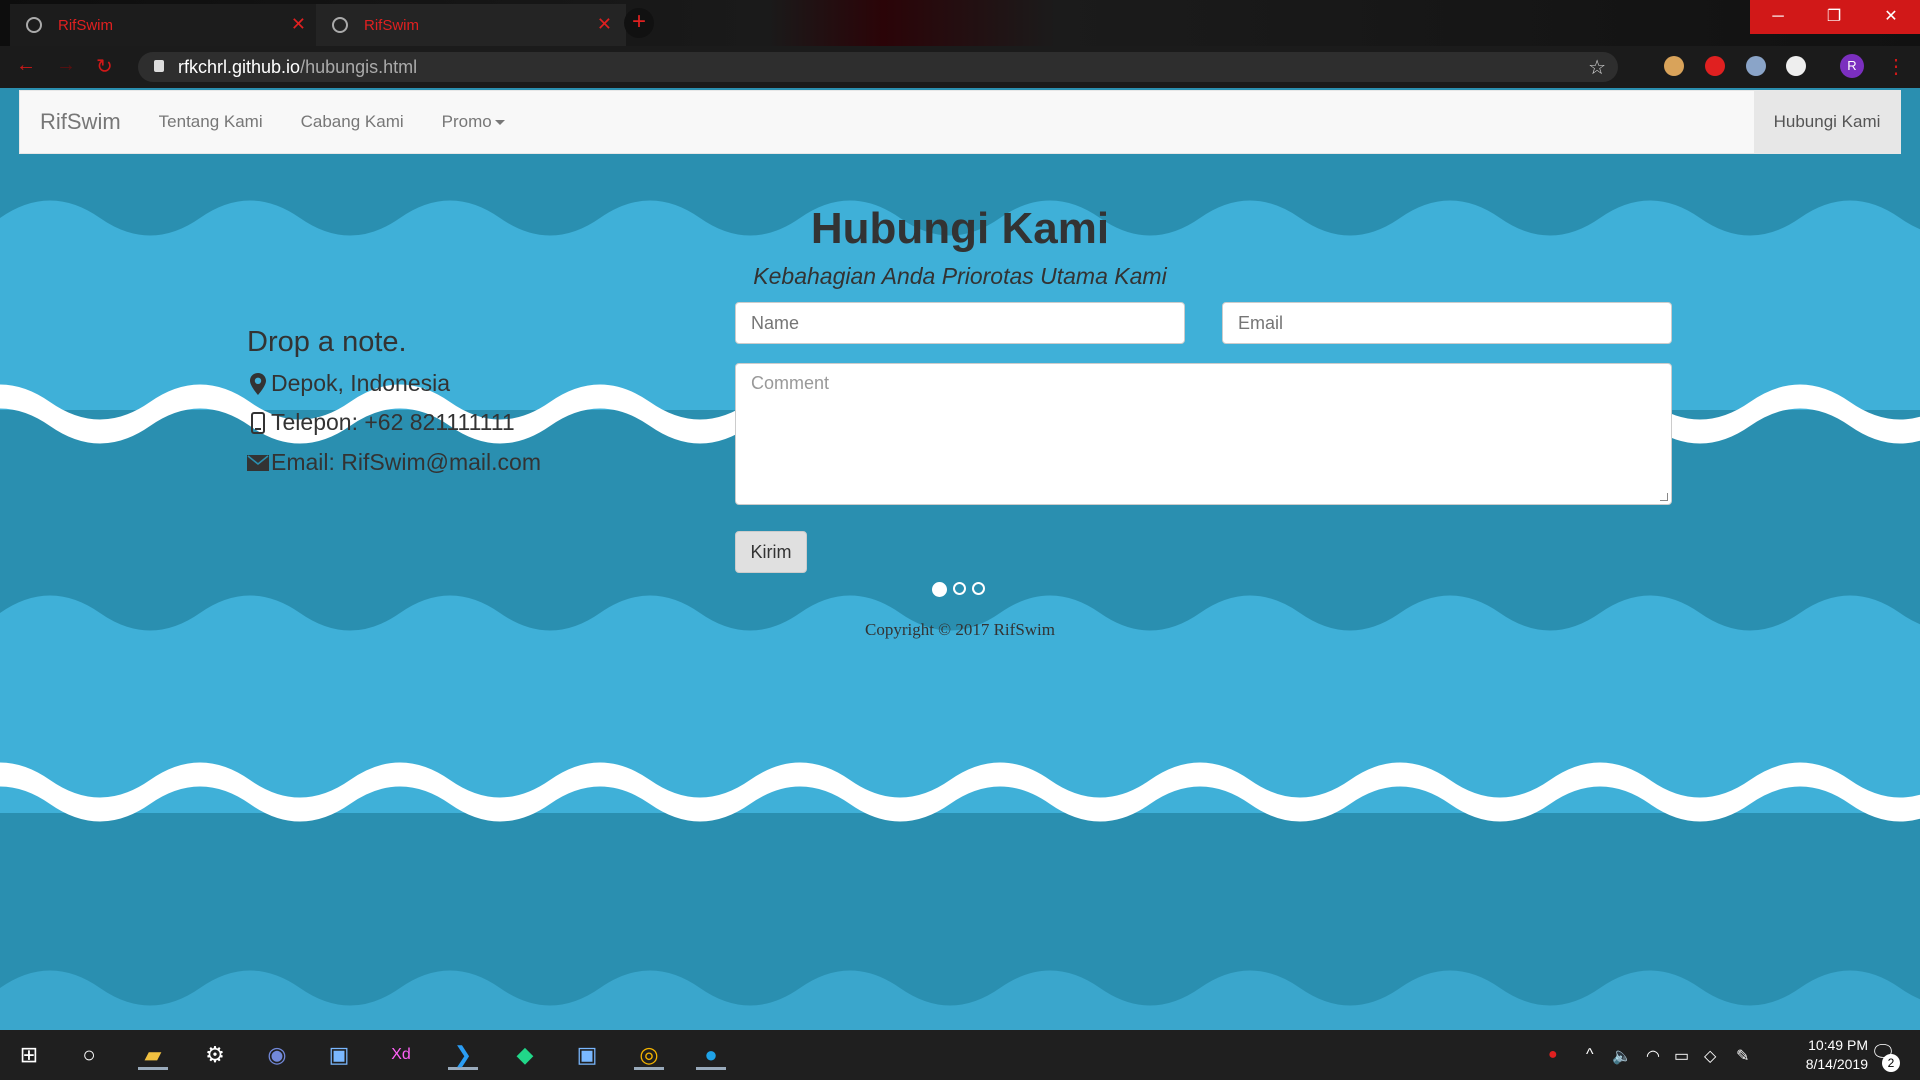 The height and width of the screenshot is (1080, 1920). Describe the element at coordinates (1827, 122) in the screenshot. I see `nav-hubungi-kami: Hubungi Kami` at that location.